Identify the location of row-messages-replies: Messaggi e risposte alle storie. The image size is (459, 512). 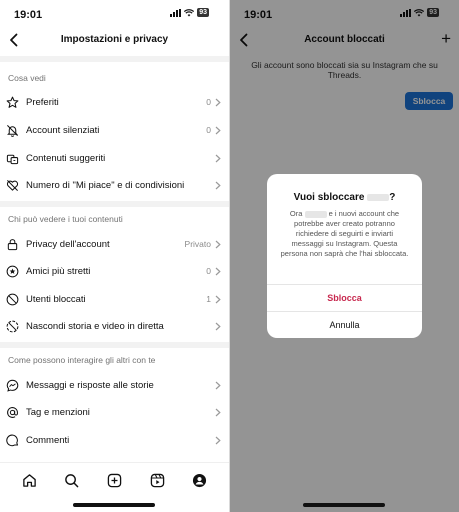
(114, 385).